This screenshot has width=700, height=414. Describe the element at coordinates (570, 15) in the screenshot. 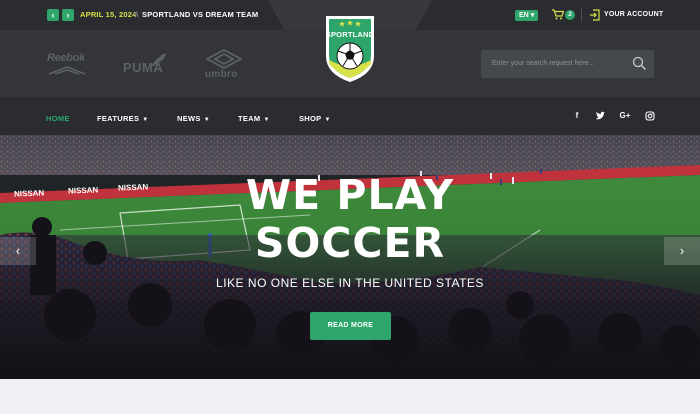

I see `cart-count-badge: 2` at that location.